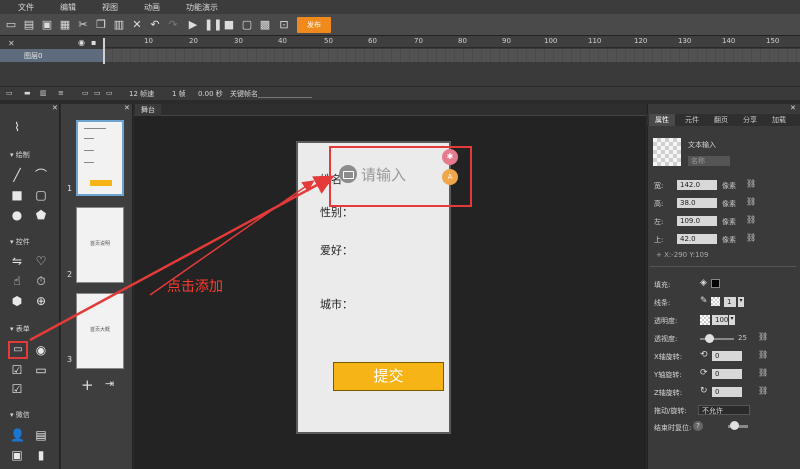 This screenshot has height=469, width=800. Describe the element at coordinates (742, 338) in the screenshot. I see `blur-value: 25` at that location.